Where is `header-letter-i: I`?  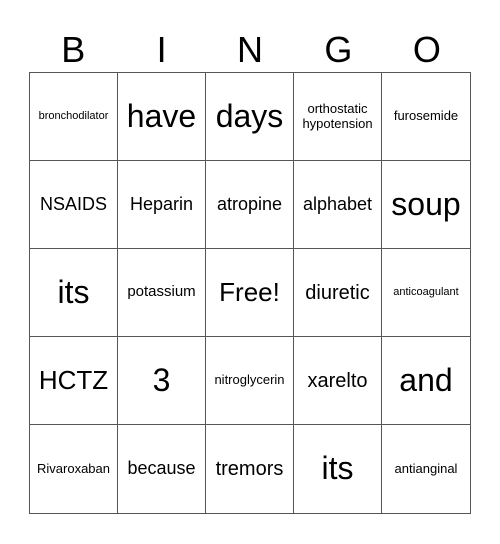
header-letter-i: I is located at coordinates (161, 49).